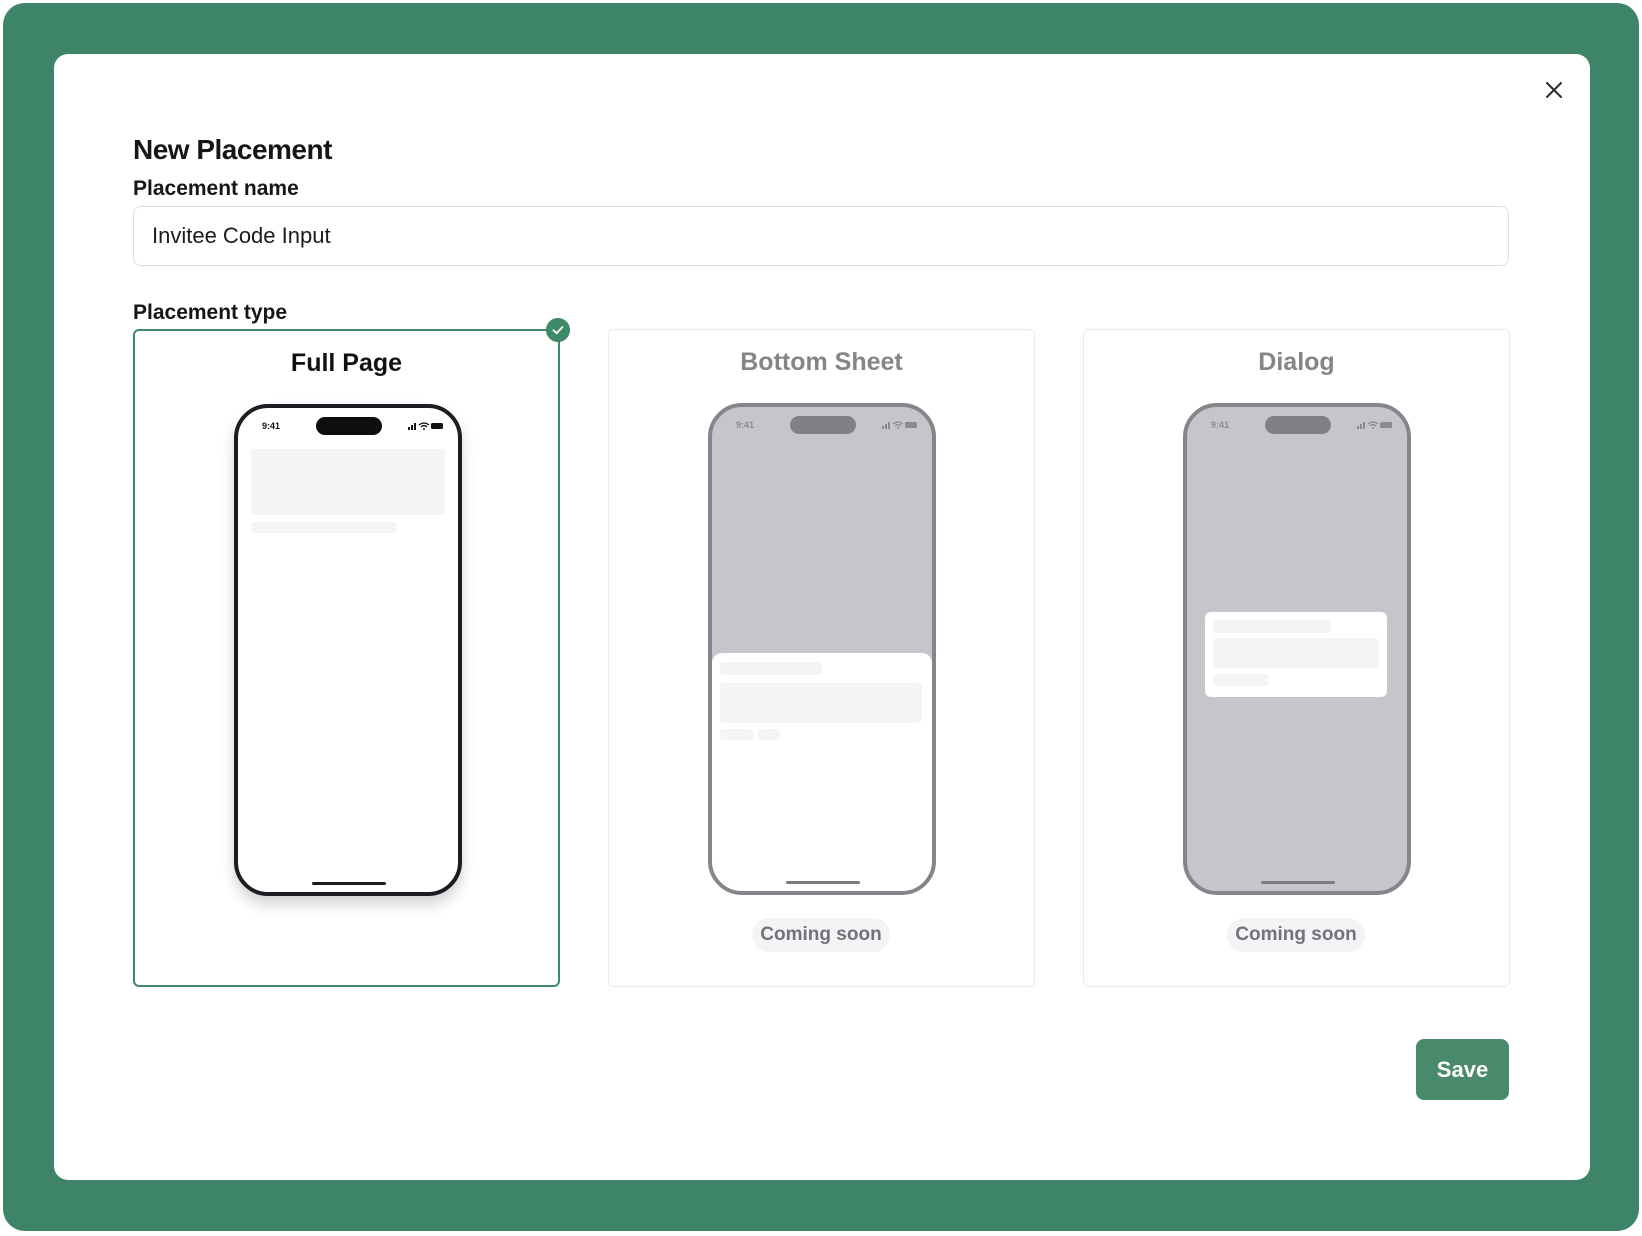 The width and height of the screenshot is (1642, 1236). Describe the element at coordinates (558, 330) in the screenshot. I see `check-icon` at that location.